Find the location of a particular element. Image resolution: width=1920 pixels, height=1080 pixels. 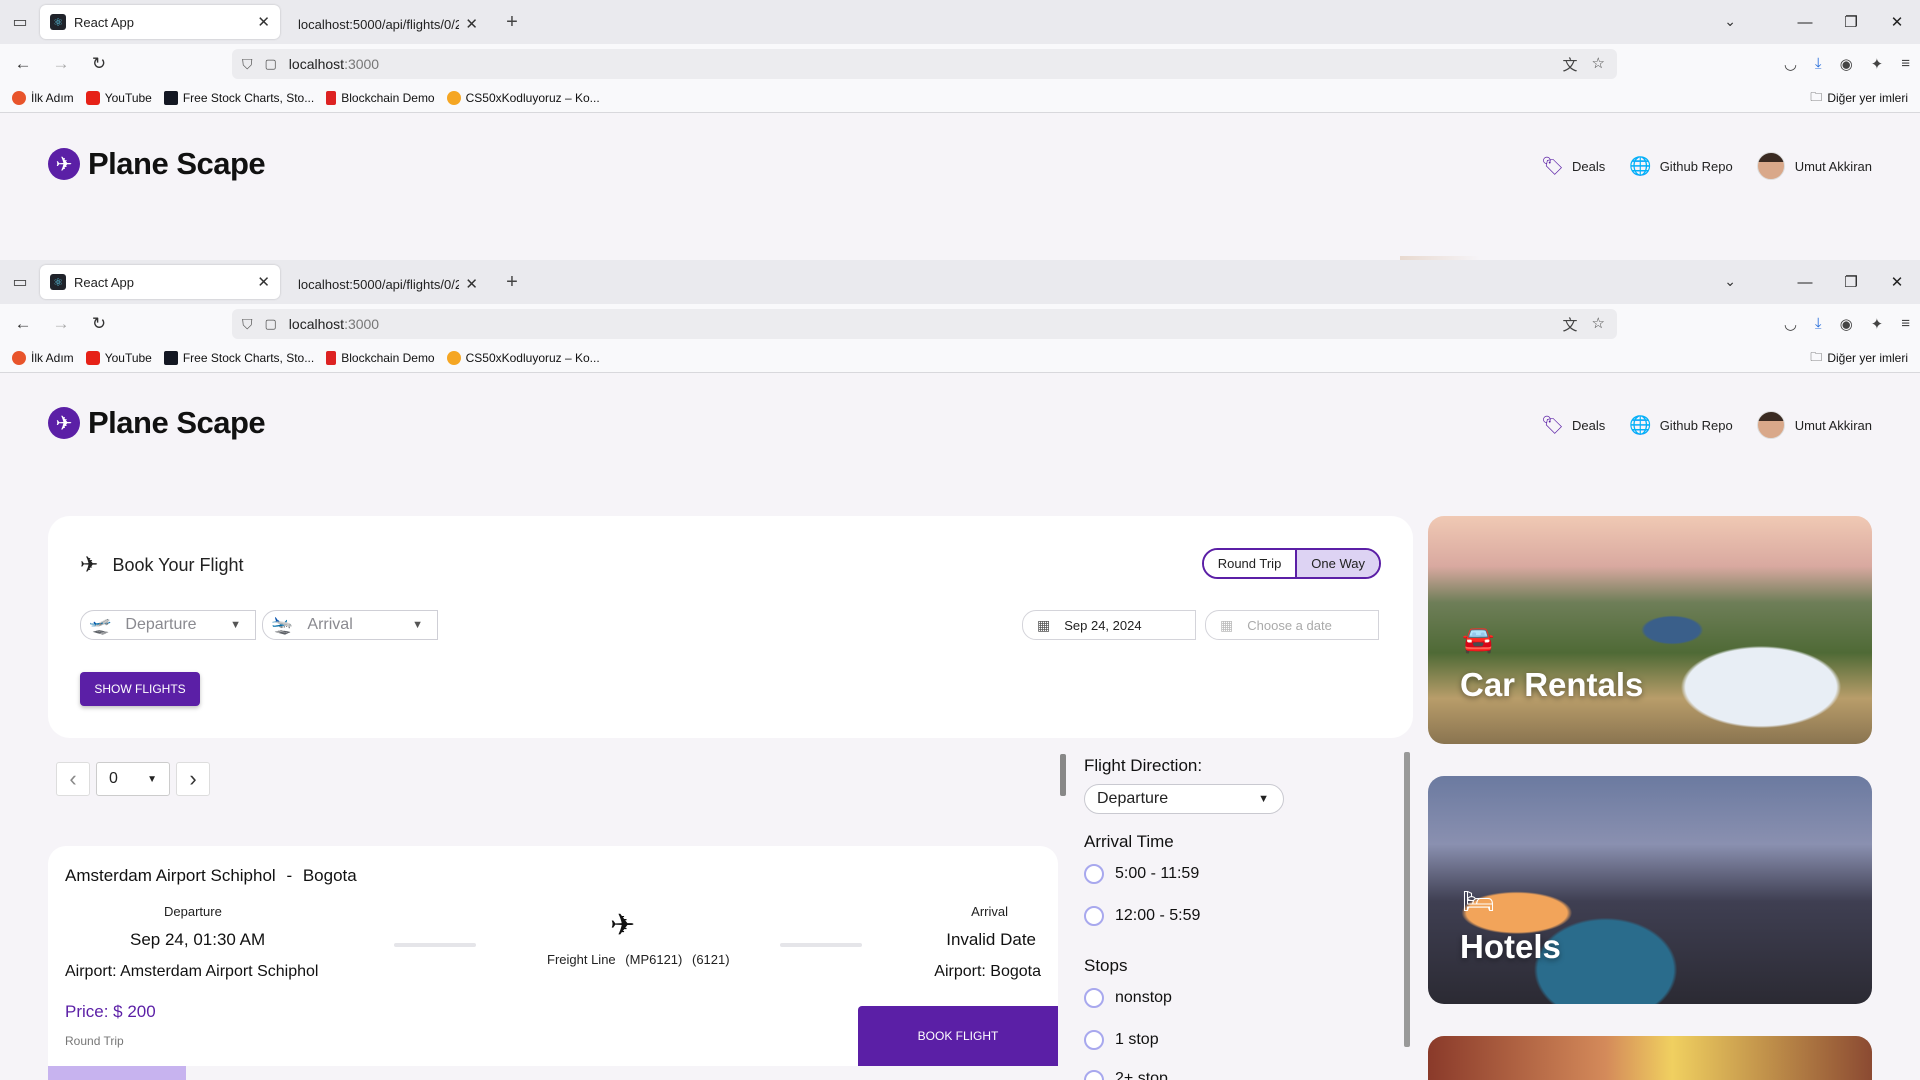

return-date-input: ▦ Choose a date is located at coordinates (1292, 625).